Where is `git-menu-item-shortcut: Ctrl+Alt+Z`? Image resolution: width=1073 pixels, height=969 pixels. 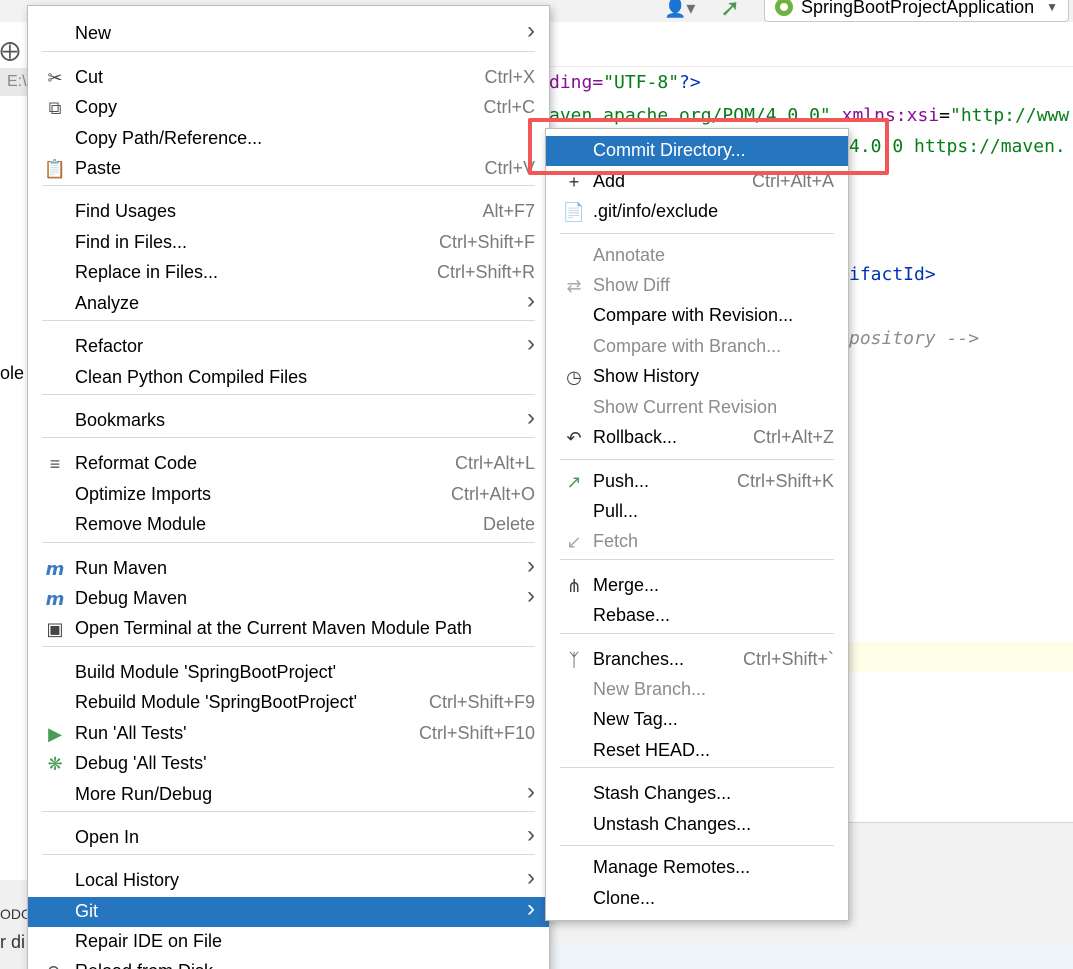
git-menu-item-shortcut: Ctrl+Alt+Z is located at coordinates (793, 437).